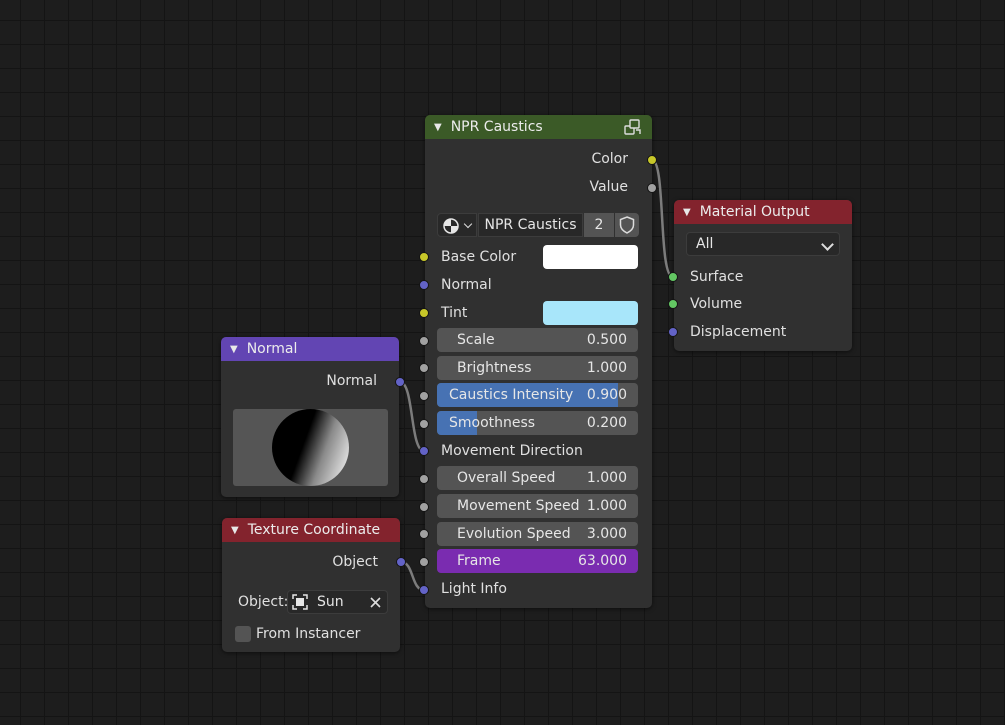  What do you see at coordinates (476, 340) in the screenshot?
I see `scale-label: Scale` at bounding box center [476, 340].